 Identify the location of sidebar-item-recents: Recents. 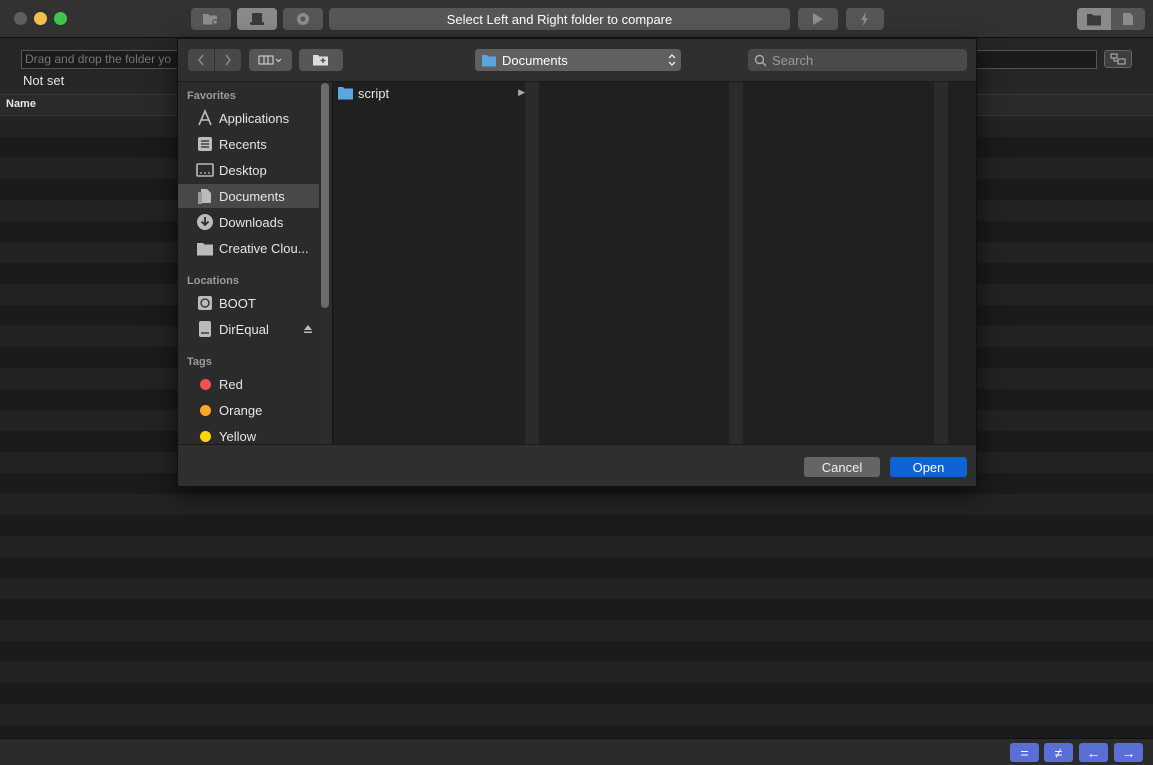
(248, 144).